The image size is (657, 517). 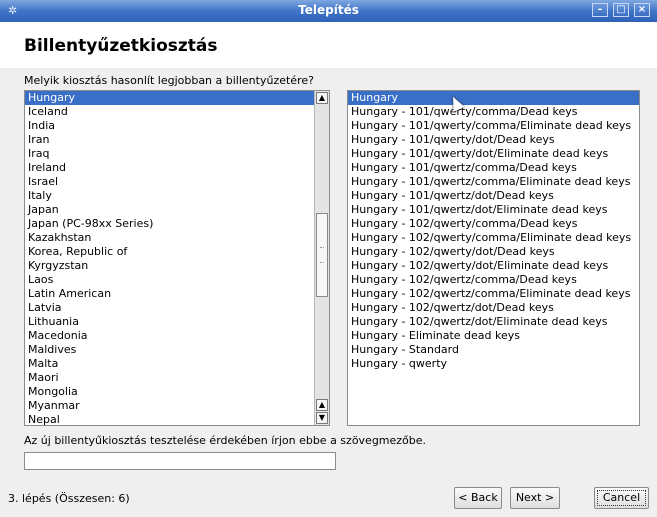 What do you see at coordinates (535, 498) in the screenshot?
I see `next-button: Next >` at bounding box center [535, 498].